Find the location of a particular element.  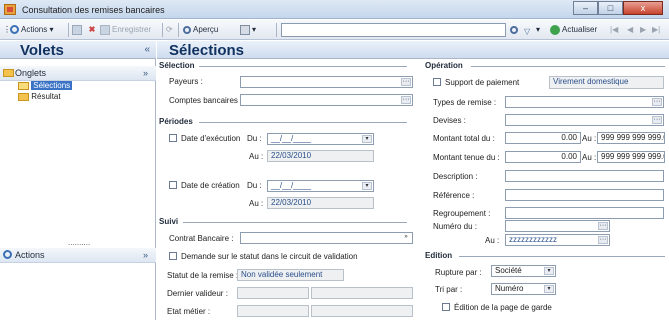

numero-label: Numéro du : is located at coordinates (455, 226).